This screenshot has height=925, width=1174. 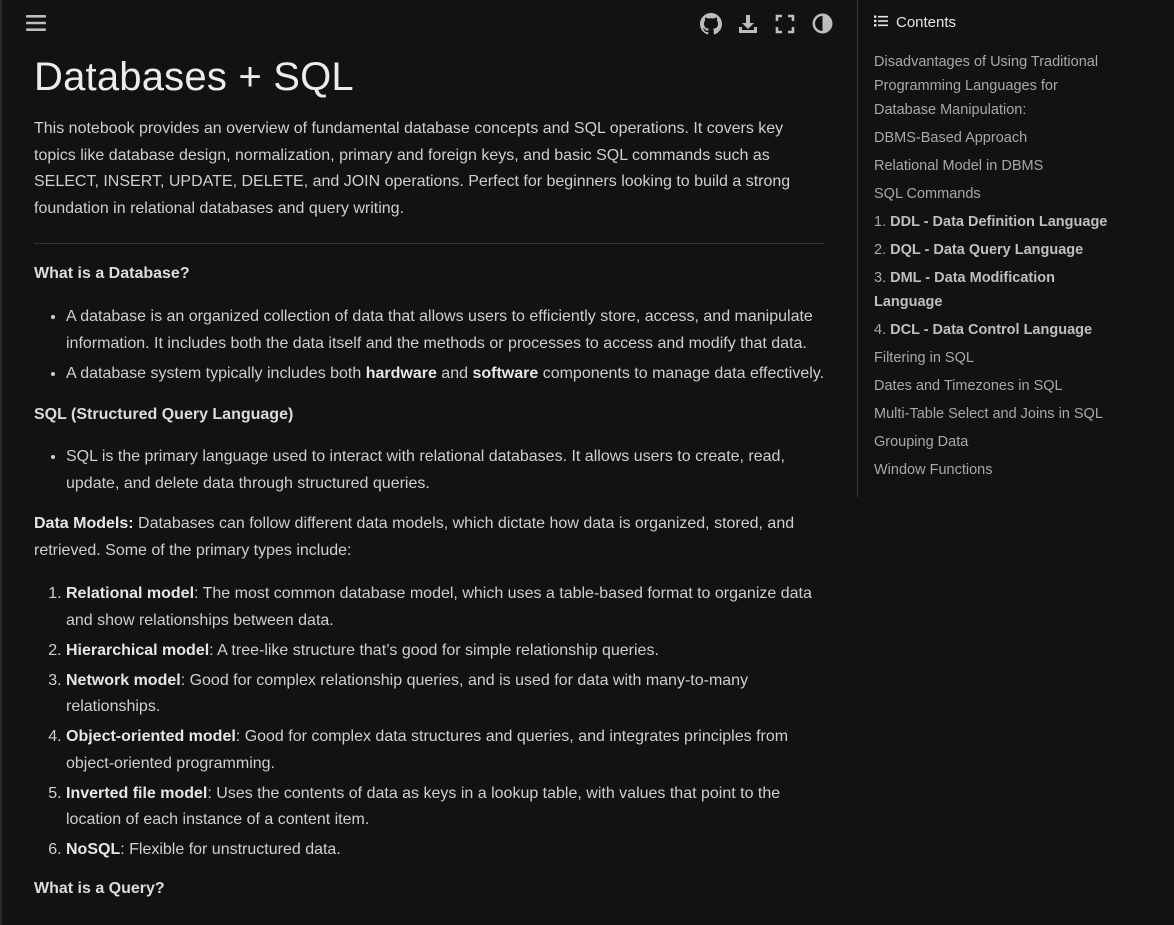 I want to click on divider, so click(x=429, y=243).